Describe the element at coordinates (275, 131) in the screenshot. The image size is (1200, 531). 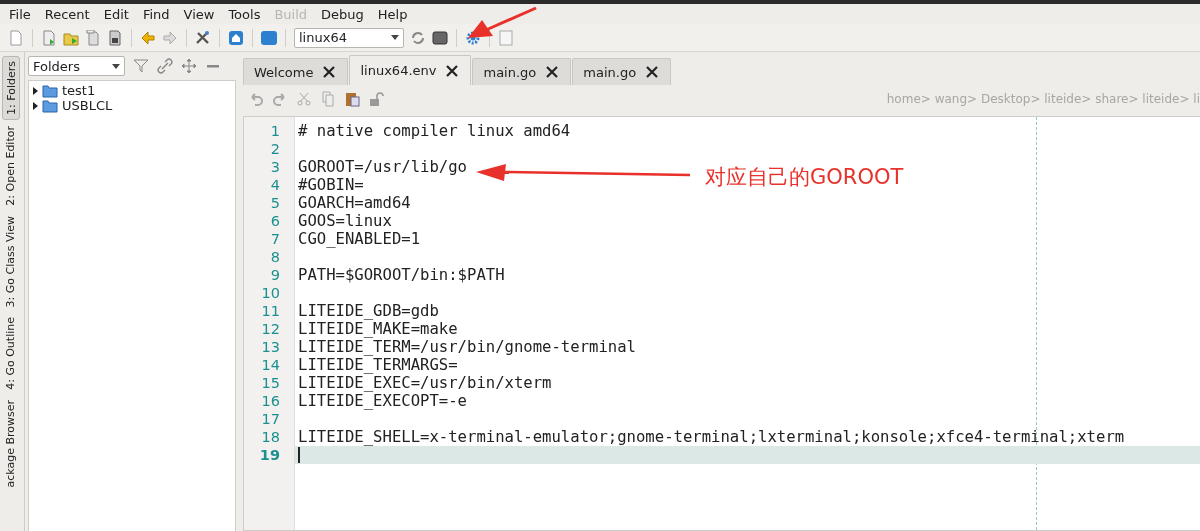
I see `line-number: 1` at that location.